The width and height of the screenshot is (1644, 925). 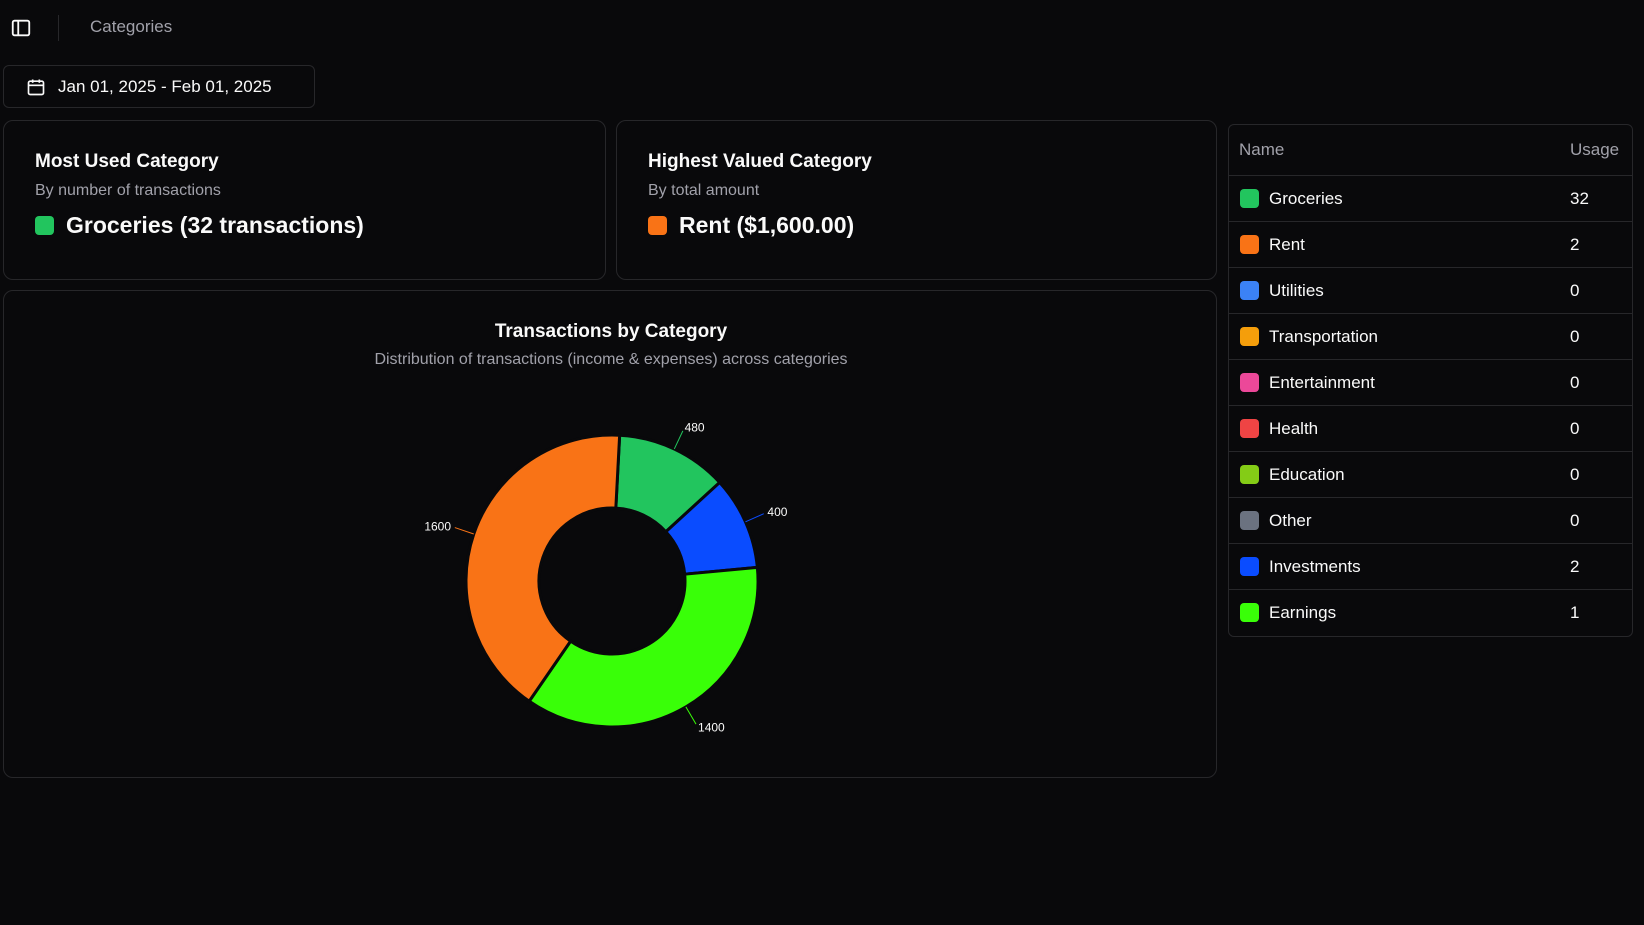 I want to click on highest-valued-value: Rent ($1,600.00), so click(x=767, y=225).